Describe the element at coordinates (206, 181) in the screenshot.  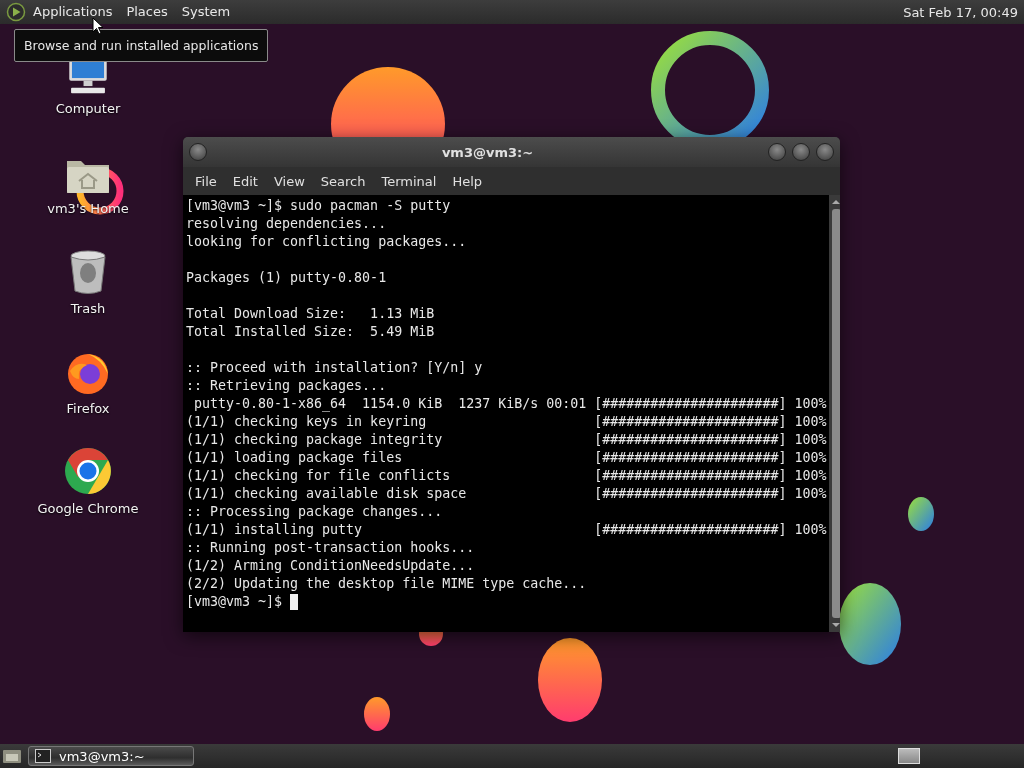
I see `menu-item: File` at that location.